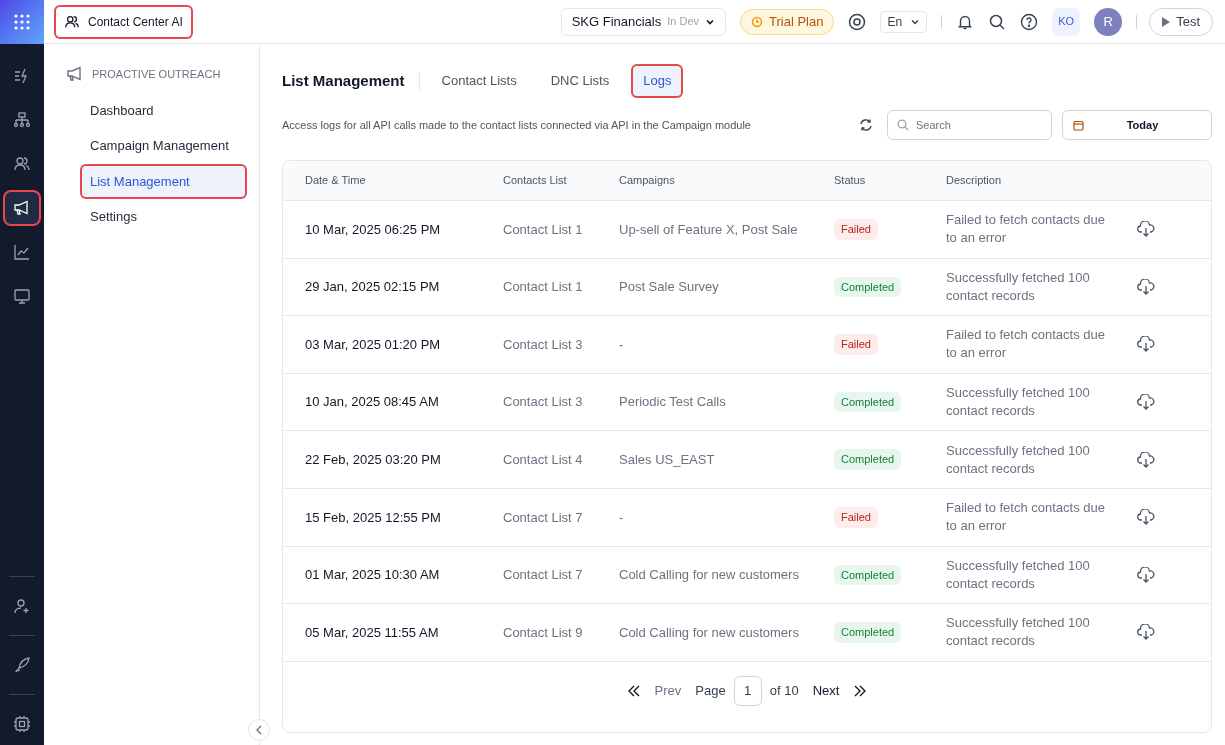 Image resolution: width=1225 pixels, height=745 pixels. Describe the element at coordinates (372, 575) in the screenshot. I see `table-cell-text: 01 Mar, 2025 10:30 AM` at that location.